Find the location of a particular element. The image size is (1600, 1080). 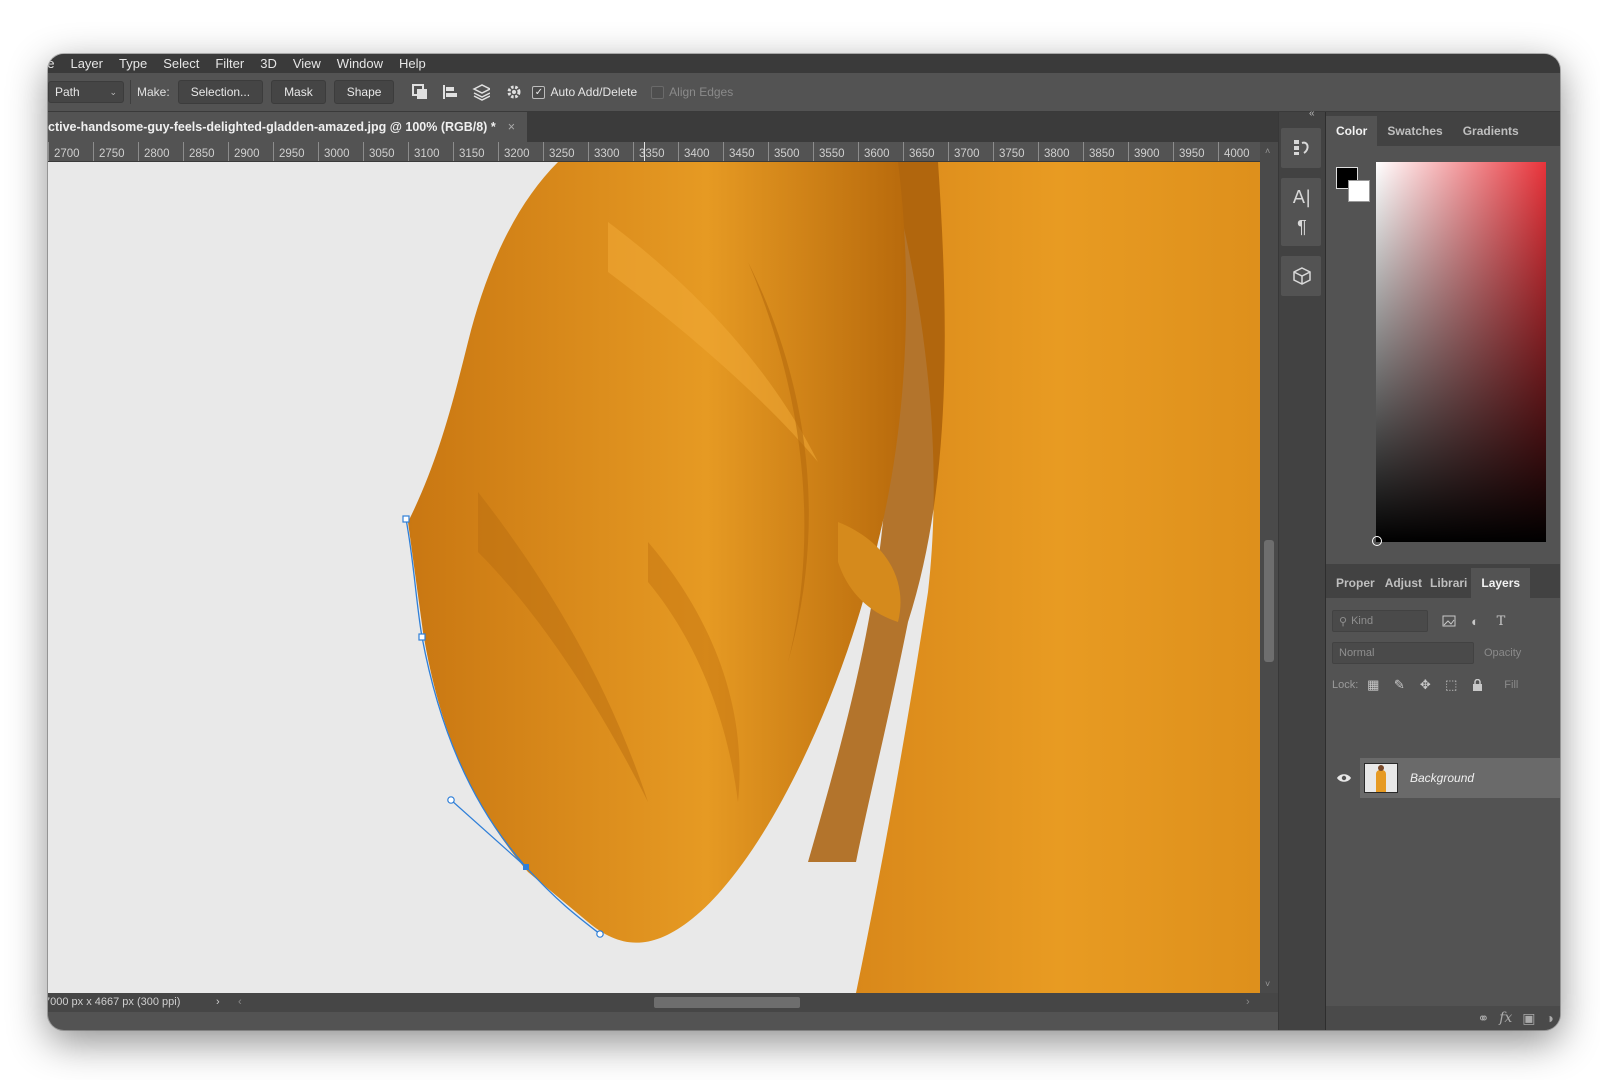

layers-panel-footer: ⚭ fx ▣ ◑ is located at coordinates (1443, 1018).